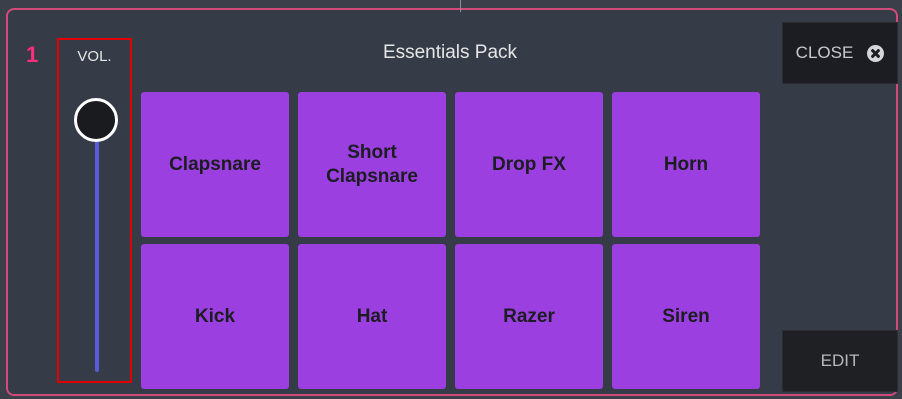  What do you see at coordinates (94, 210) in the screenshot?
I see `volume-highlight-box: VOL.` at bounding box center [94, 210].